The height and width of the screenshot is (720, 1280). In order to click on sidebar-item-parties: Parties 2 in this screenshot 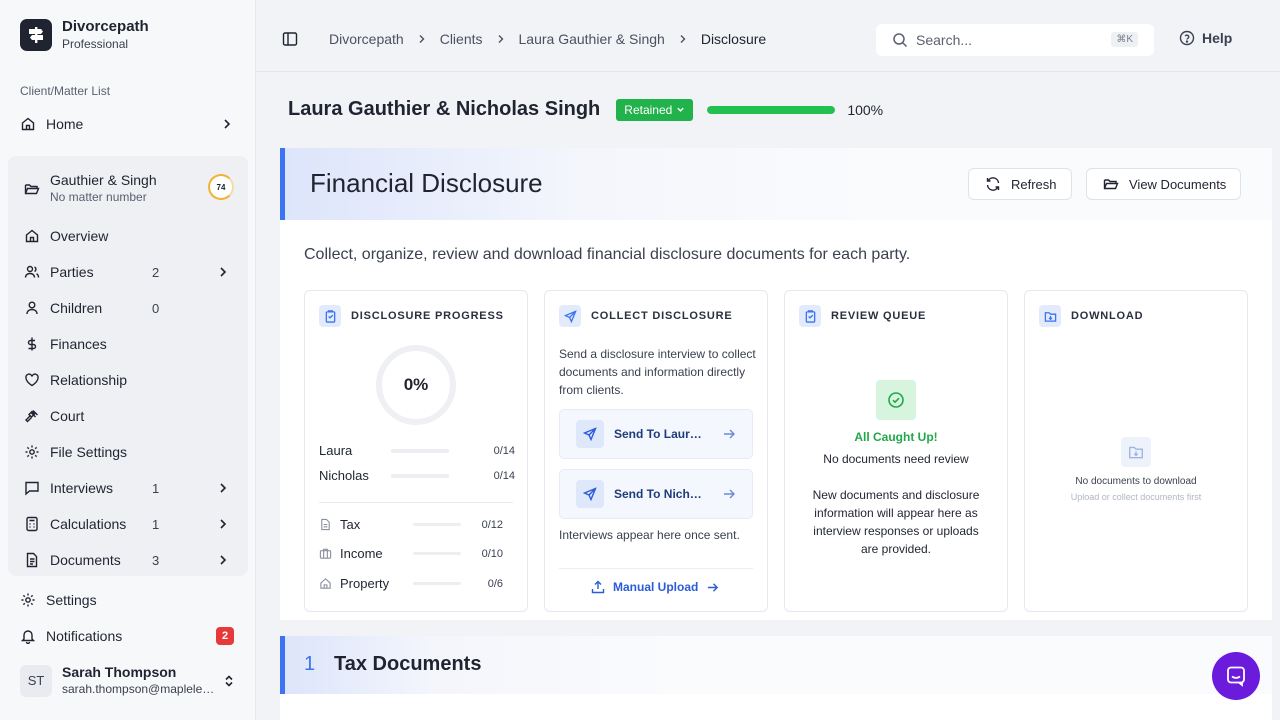, I will do `click(129, 272)`.